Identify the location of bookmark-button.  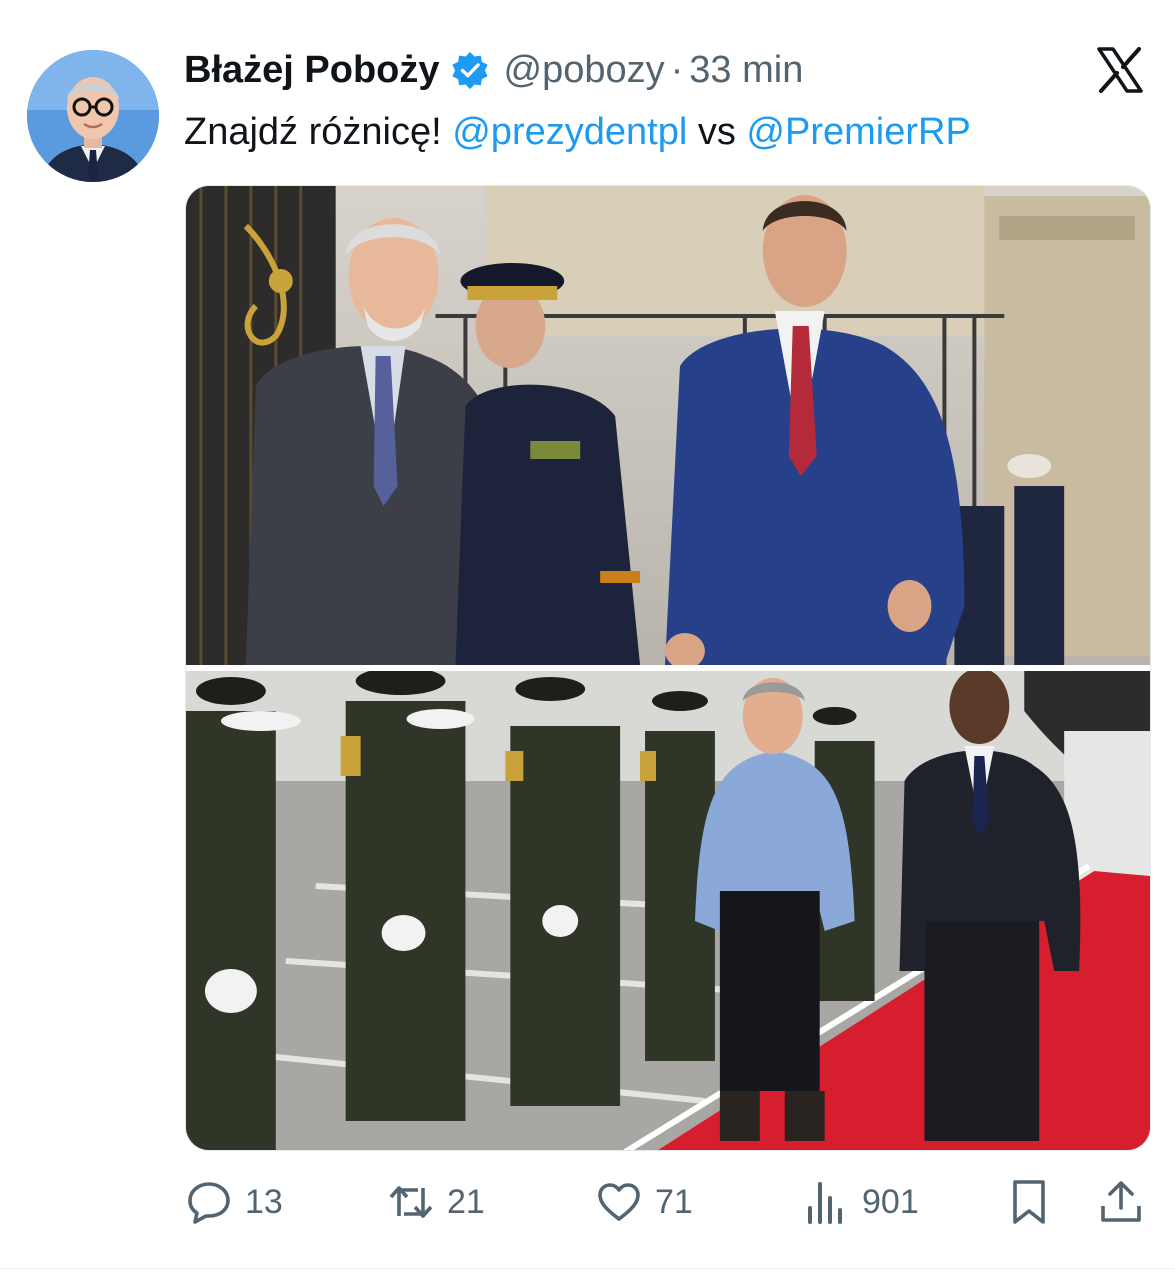
(1035, 1202).